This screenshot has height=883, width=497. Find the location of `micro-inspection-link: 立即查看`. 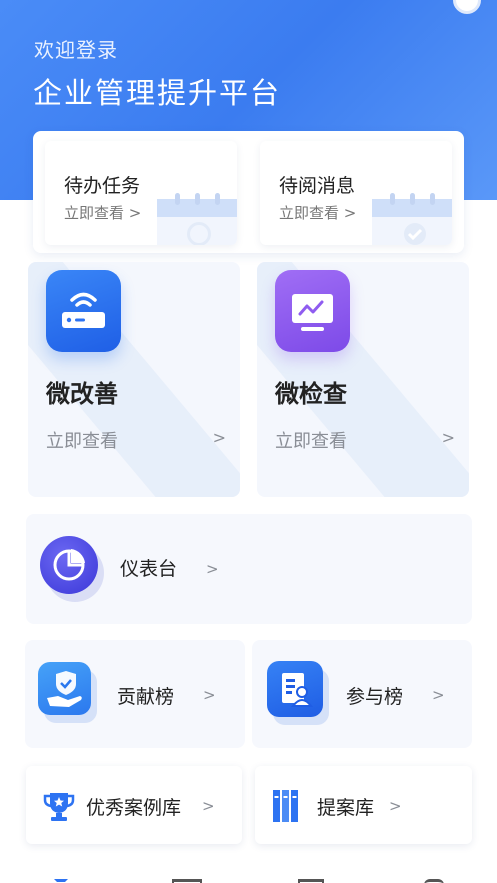

micro-inspection-link: 立即查看 is located at coordinates (311, 440).